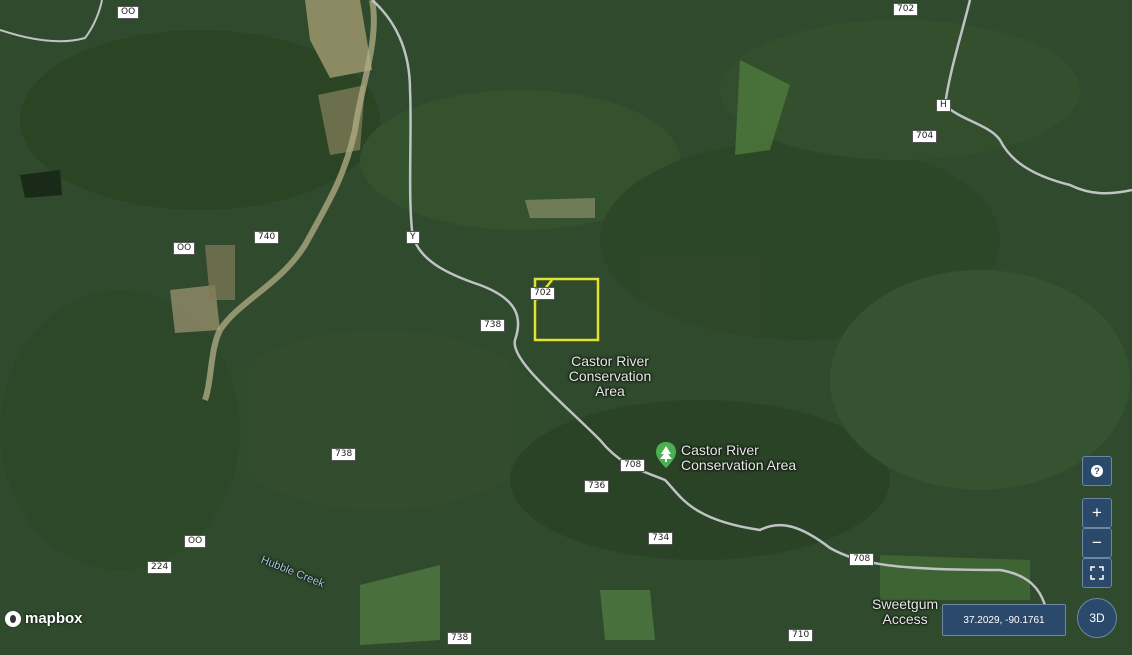 The height and width of the screenshot is (655, 1132). I want to click on area-label: Castor River Conservation Area, so click(610, 376).